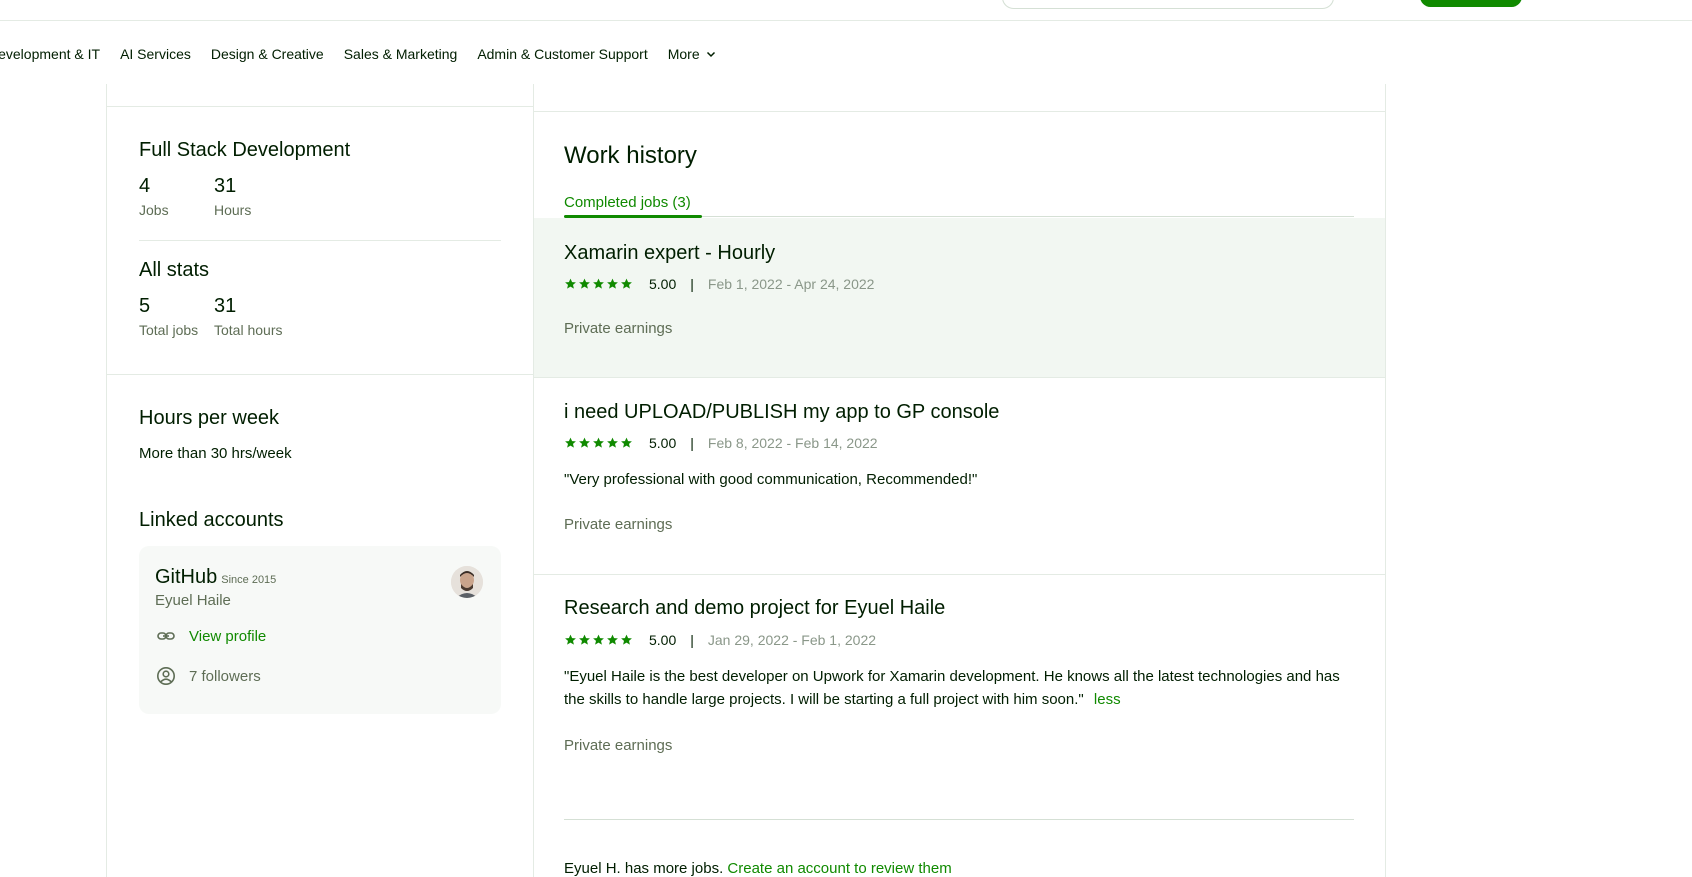 The image size is (1692, 877). What do you see at coordinates (145, 186) in the screenshot?
I see `specialty-jobs-value: 4` at bounding box center [145, 186].